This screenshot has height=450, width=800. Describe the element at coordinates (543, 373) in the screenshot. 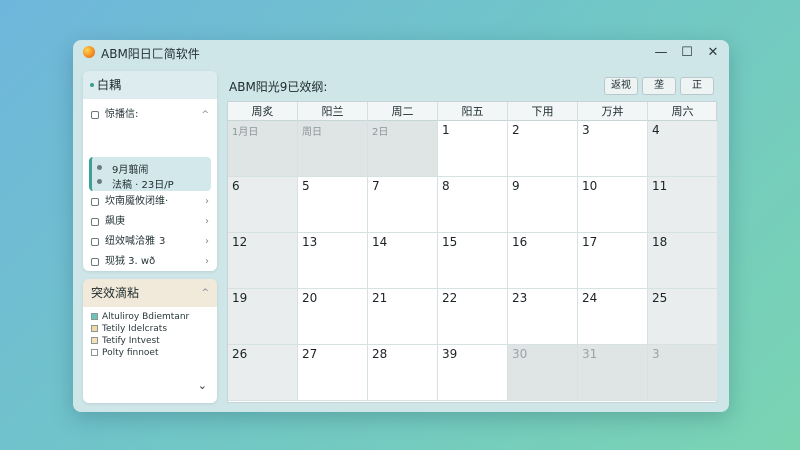

I see `calendar-day-cell: 30` at that location.